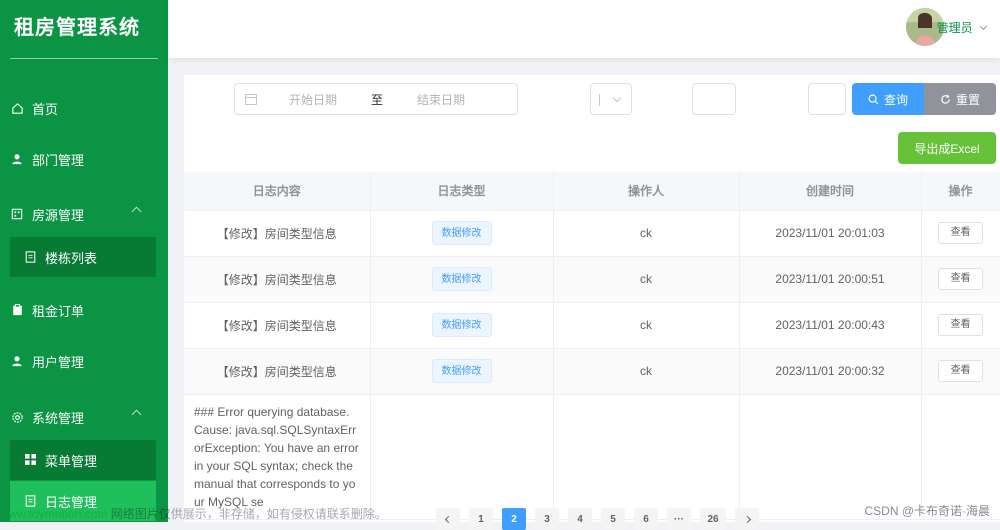  I want to click on home-icon, so click(17, 108).